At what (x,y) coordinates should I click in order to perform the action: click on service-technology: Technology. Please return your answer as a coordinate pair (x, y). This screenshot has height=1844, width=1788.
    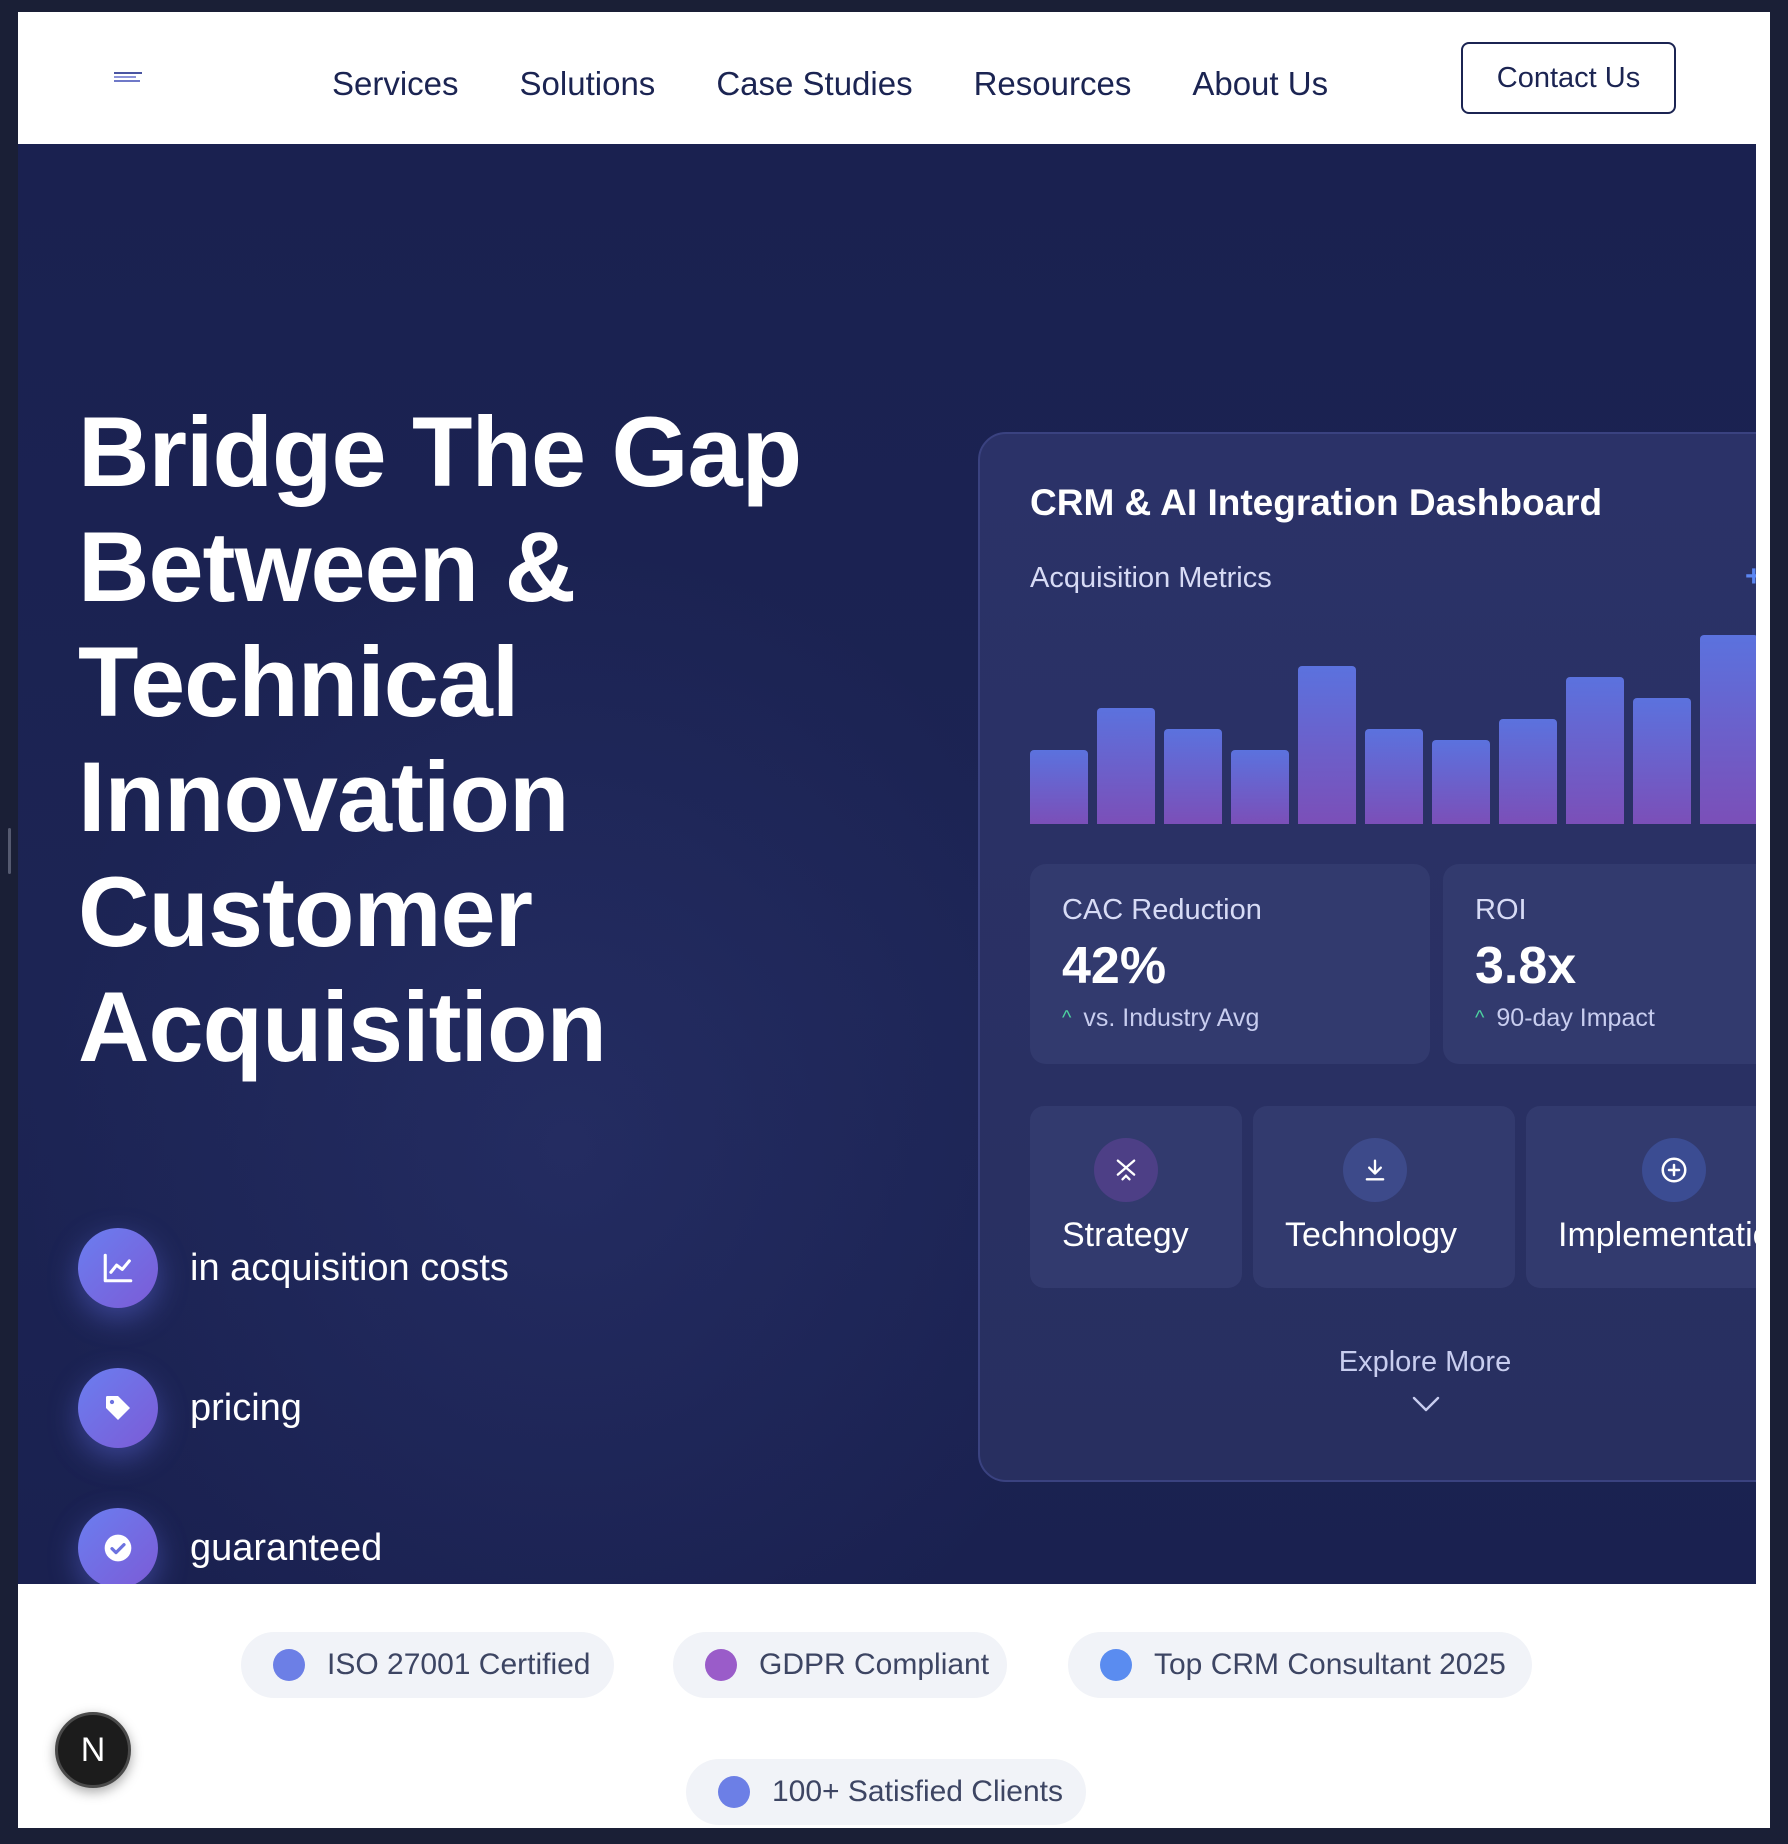
    Looking at the image, I should click on (1384, 1197).